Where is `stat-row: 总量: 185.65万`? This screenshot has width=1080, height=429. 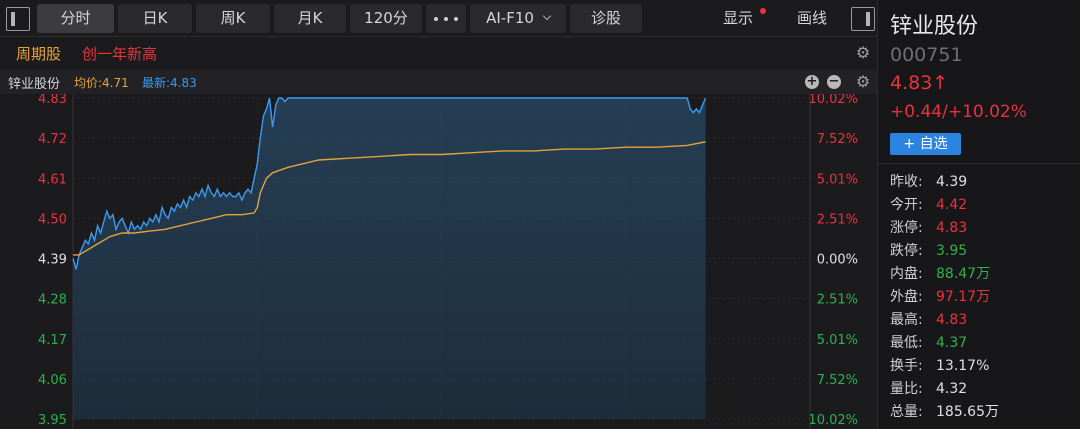
stat-row: 总量: 185.65万 is located at coordinates (944, 413).